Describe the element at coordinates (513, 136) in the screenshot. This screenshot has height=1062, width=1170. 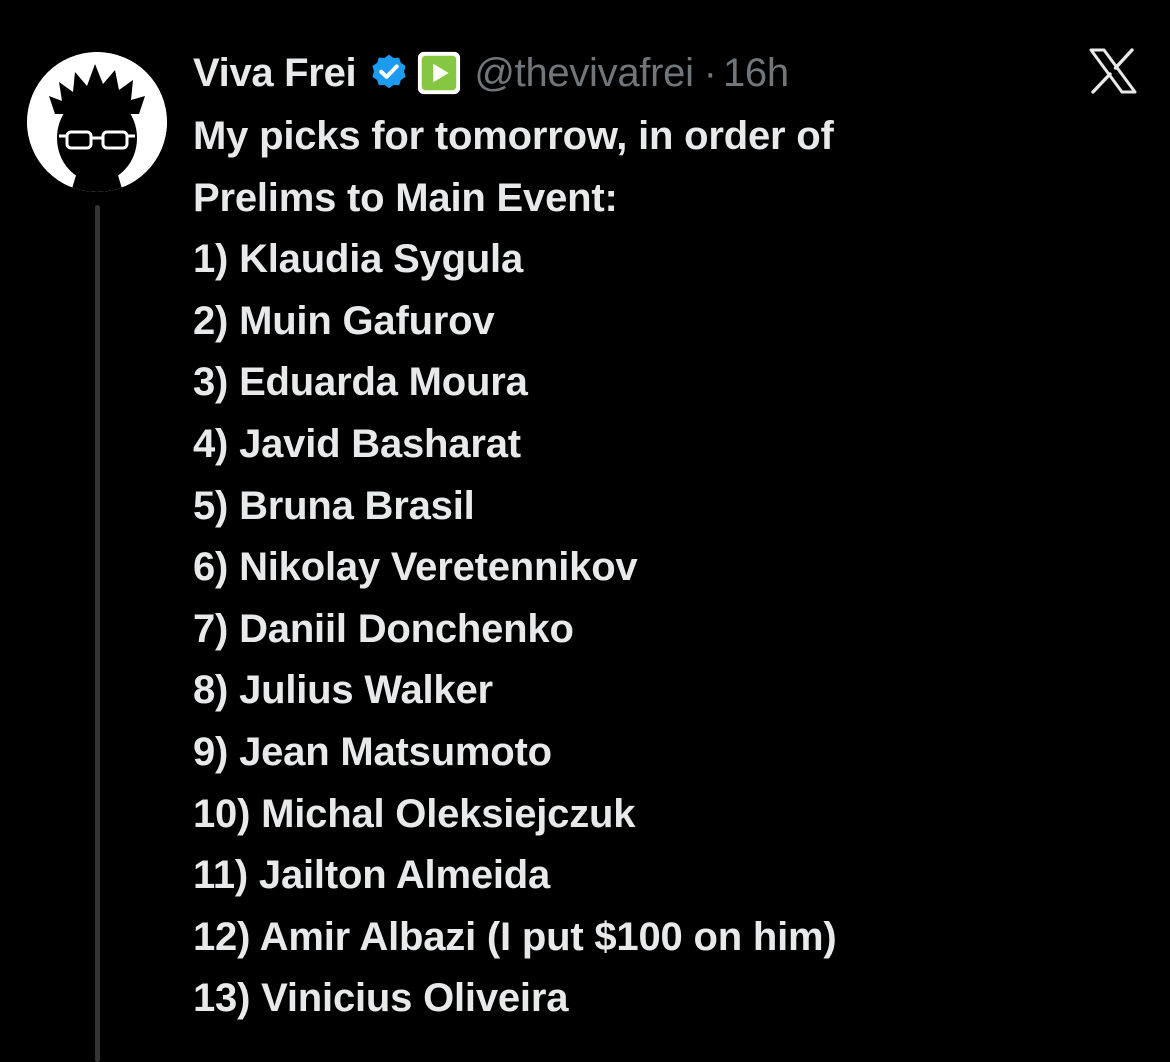
I see `tweet-intro-line: My picks for tomorrow, in order of` at that location.